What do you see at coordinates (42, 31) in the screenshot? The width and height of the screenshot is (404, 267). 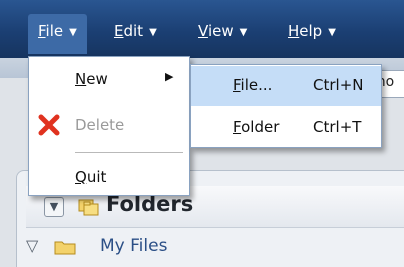 I see `menu-file-mnemonic: F` at bounding box center [42, 31].